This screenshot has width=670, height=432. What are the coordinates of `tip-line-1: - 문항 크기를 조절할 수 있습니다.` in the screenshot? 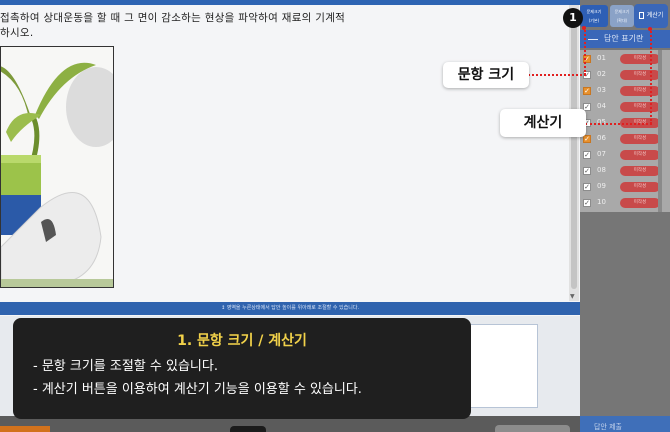 It's located at (125, 366).